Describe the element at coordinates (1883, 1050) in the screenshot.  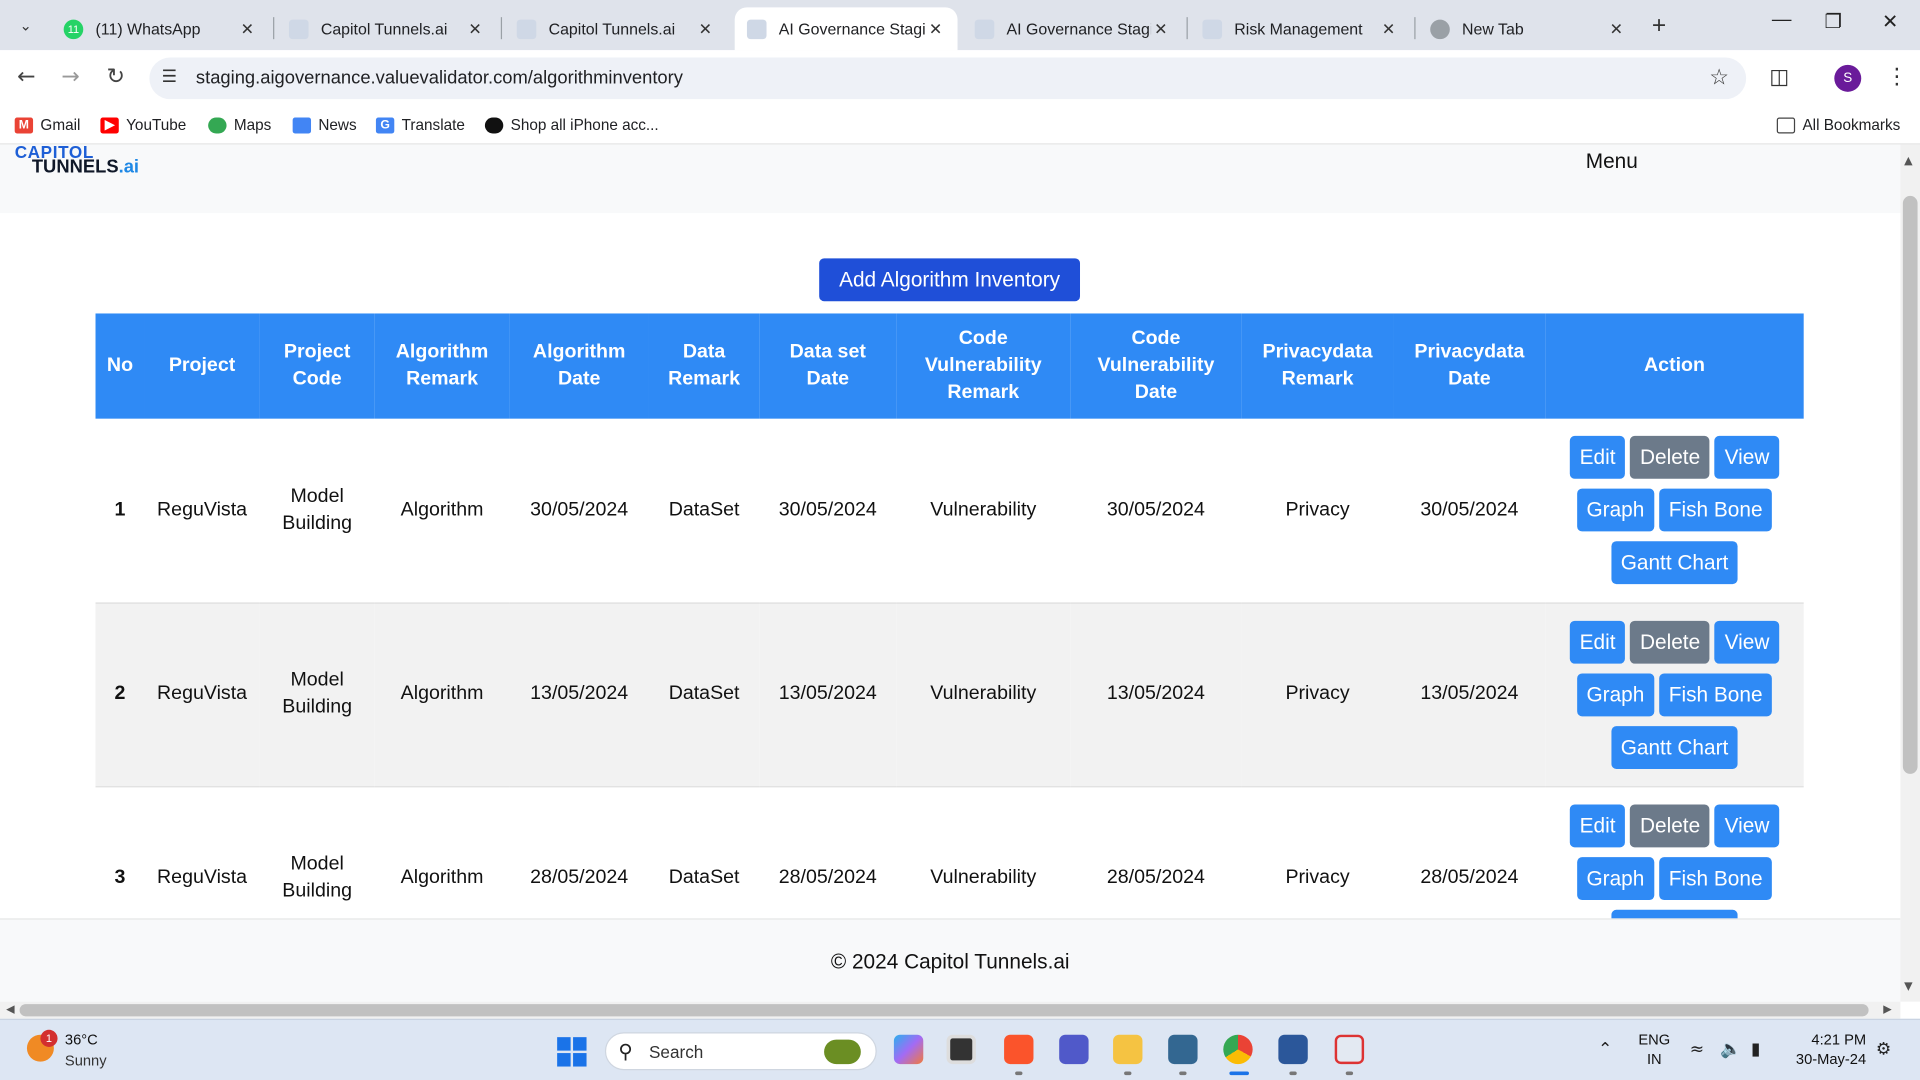
I see `notifications-icon: ⚙` at that location.